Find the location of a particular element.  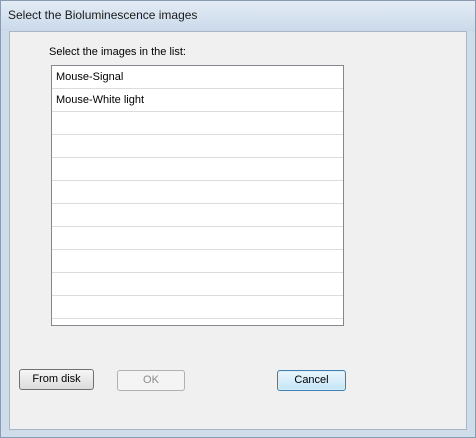

list-item: Mouse-Signal is located at coordinates (197, 77).